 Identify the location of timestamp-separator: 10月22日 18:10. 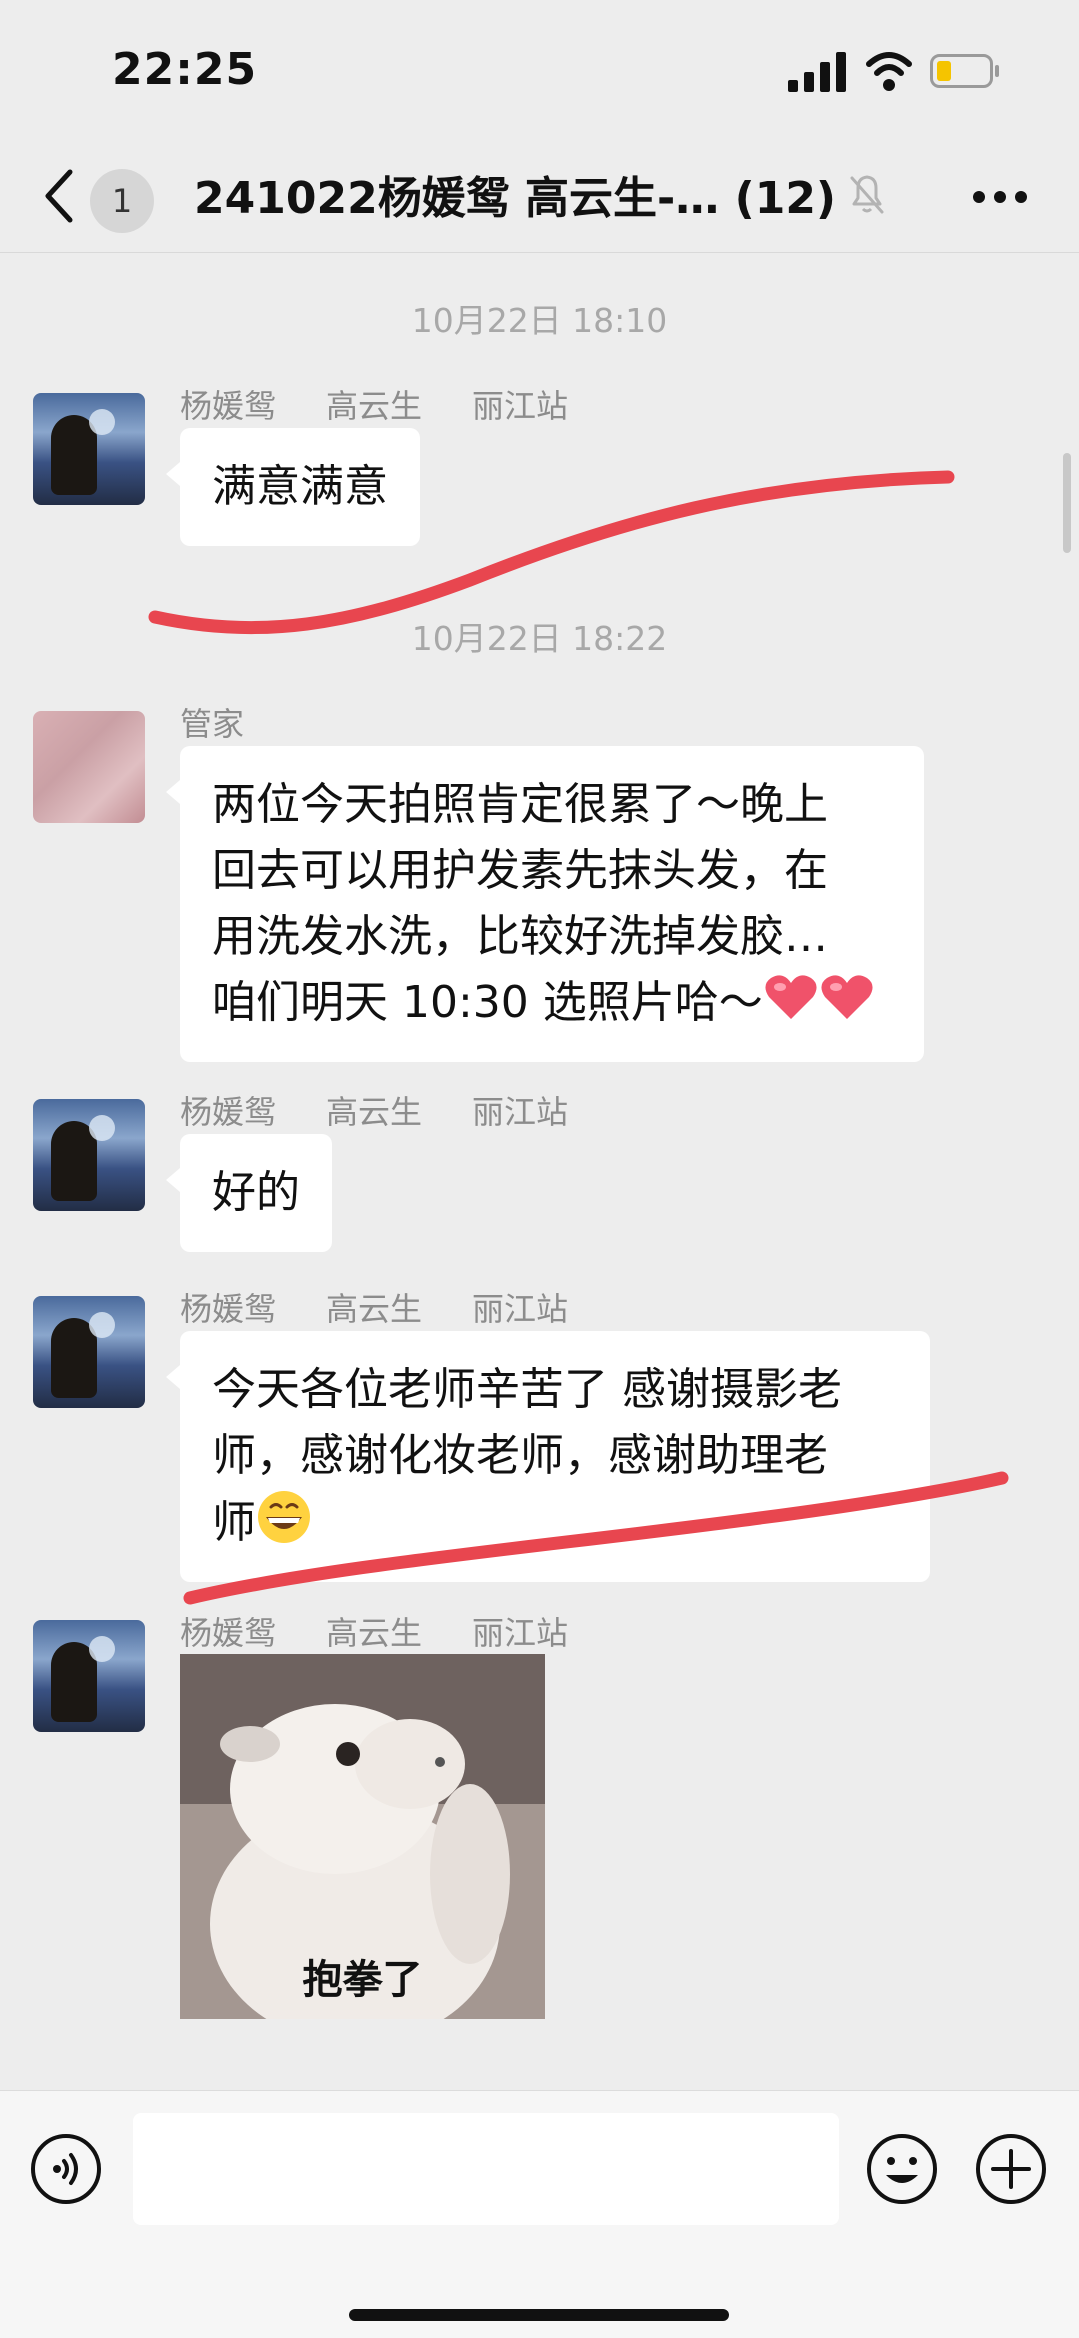
(539, 320).